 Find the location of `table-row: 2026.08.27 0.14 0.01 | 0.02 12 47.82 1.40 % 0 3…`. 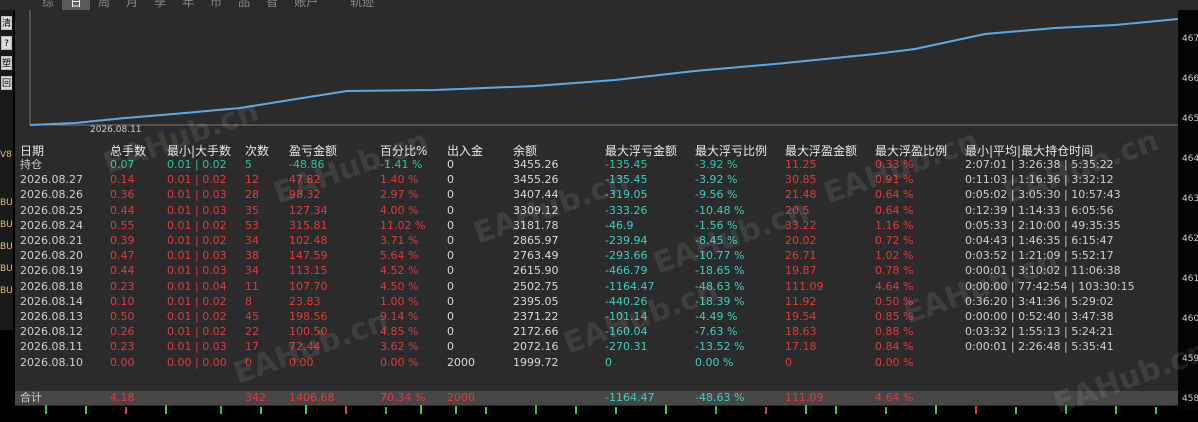

table-row: 2026.08.27 0.14 0.01 | 0.02 12 47.82 1.40 % 0 3… is located at coordinates (596, 180).